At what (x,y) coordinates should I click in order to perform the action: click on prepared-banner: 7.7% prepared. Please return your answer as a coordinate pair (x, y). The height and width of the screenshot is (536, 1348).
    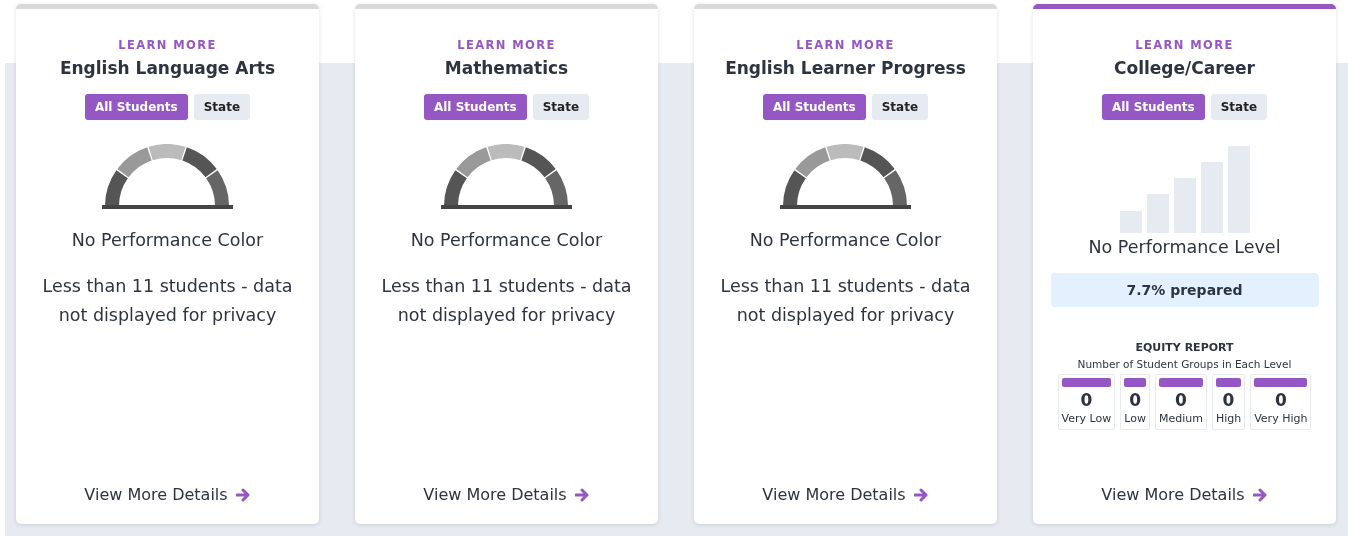
    Looking at the image, I should click on (1184, 290).